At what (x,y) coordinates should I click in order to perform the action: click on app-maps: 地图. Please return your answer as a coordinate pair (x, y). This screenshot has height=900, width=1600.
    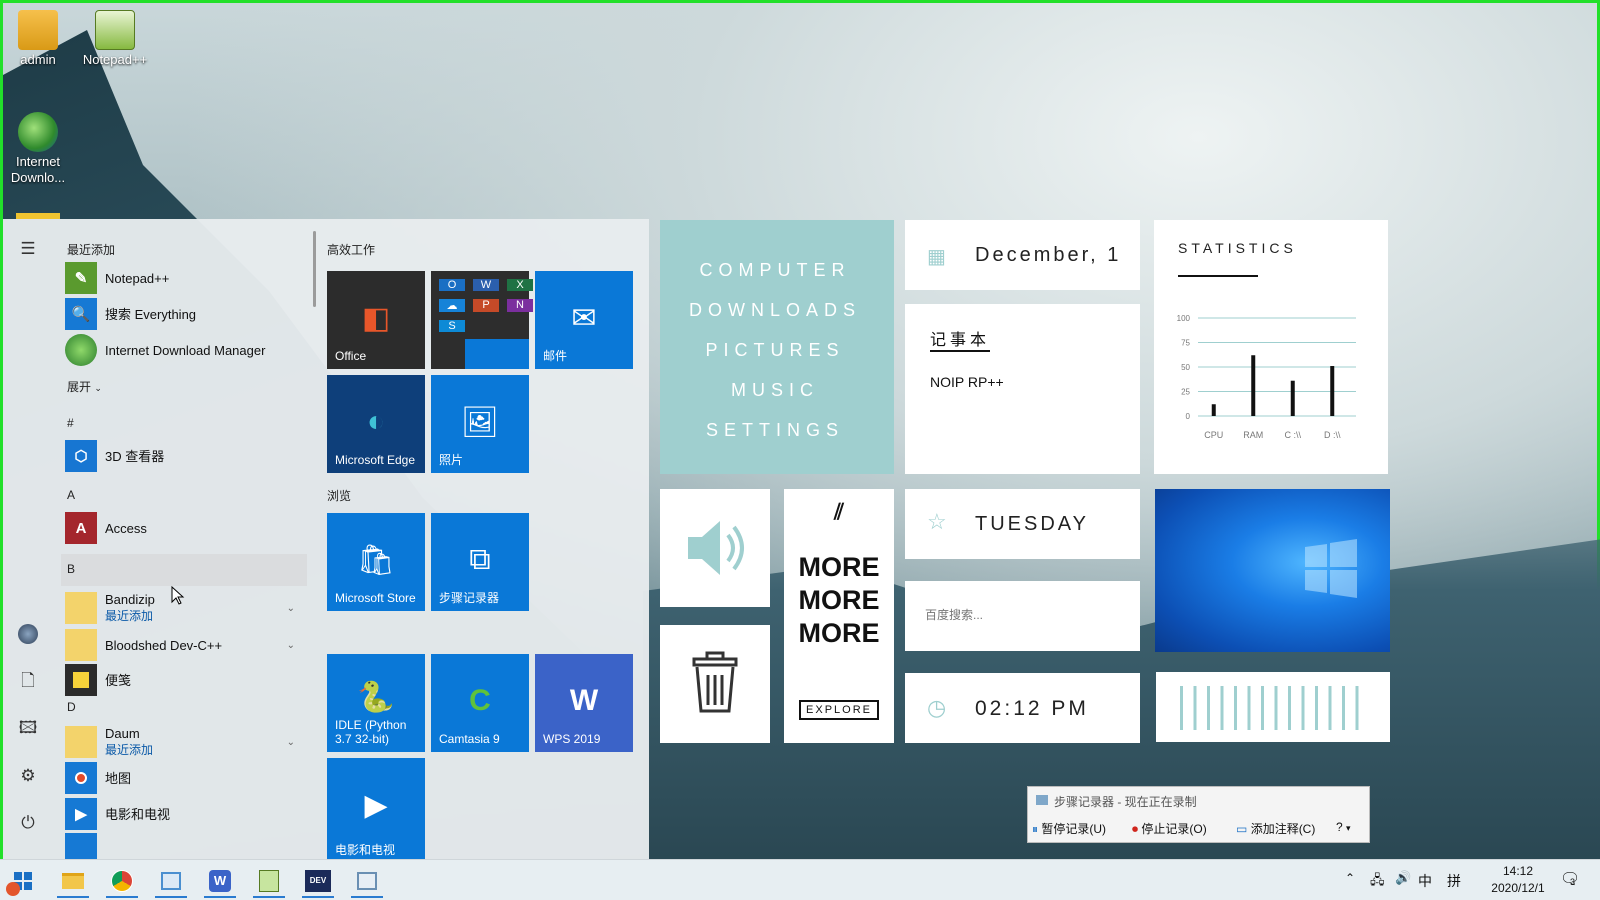
    Looking at the image, I should click on (184, 778).